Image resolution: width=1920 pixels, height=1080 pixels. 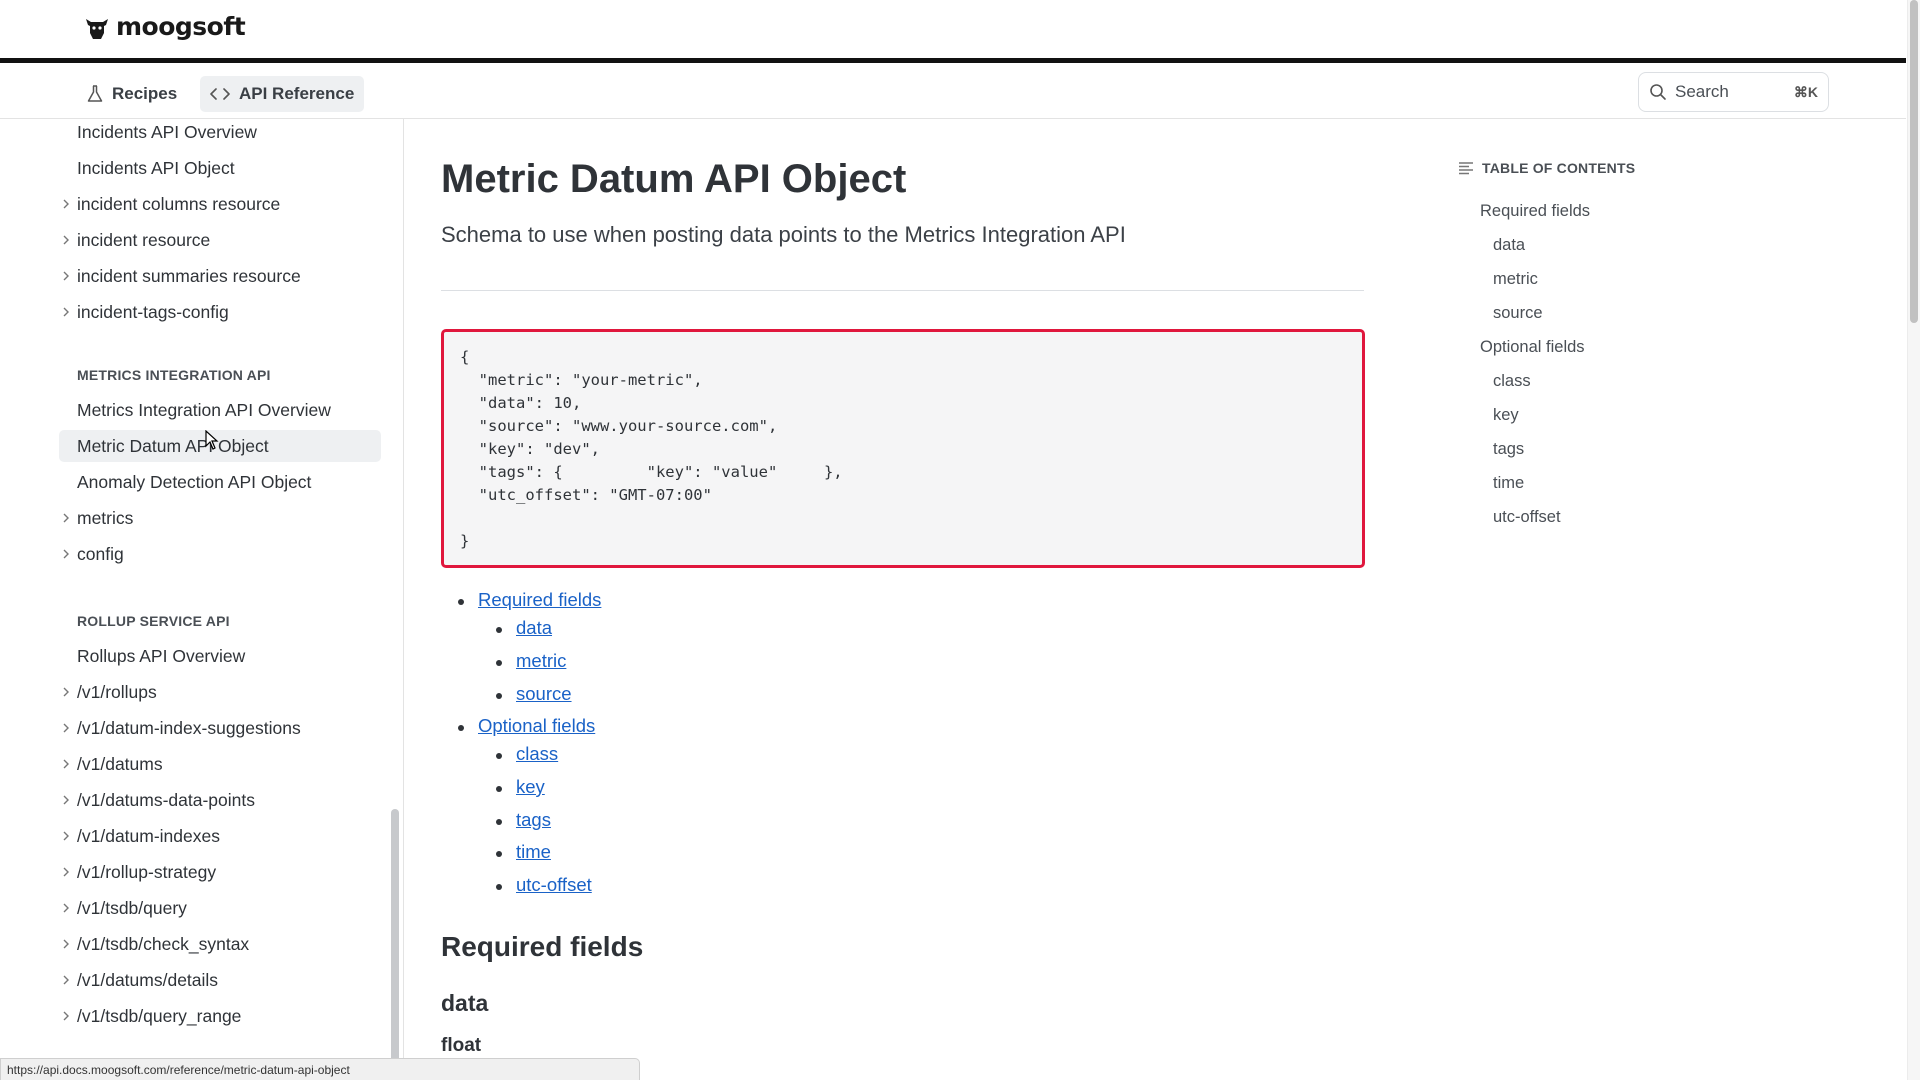 What do you see at coordinates (100, 553) in the screenshot?
I see `sidebar-item-label: config` at bounding box center [100, 553].